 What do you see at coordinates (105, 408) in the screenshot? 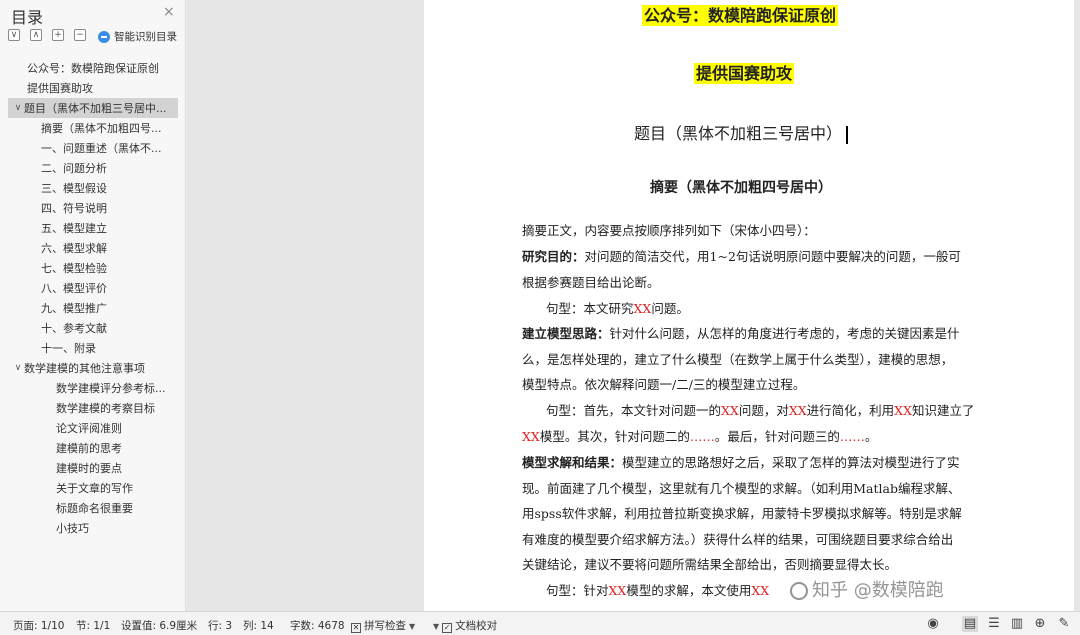
I see `toc-item-label: 数学建模的考察目标` at bounding box center [105, 408].